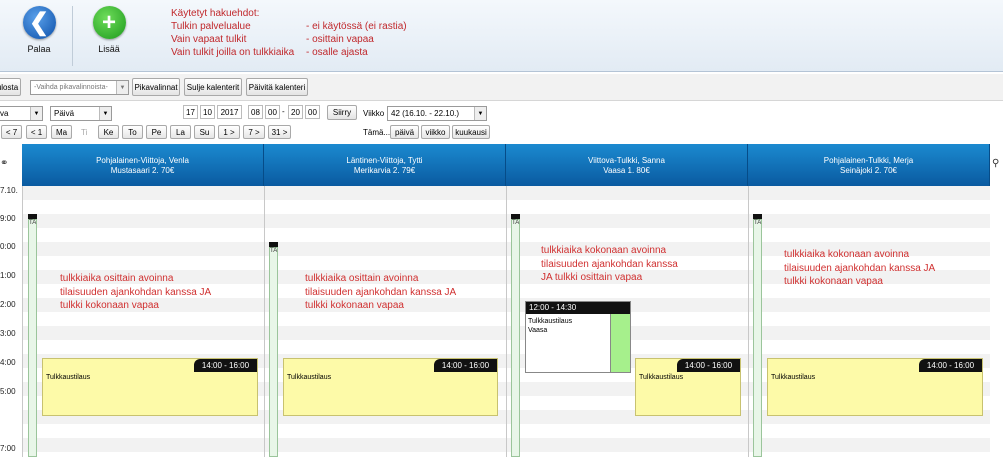 Image resolution: width=1003 pixels, height=457 pixels. Describe the element at coordinates (36, 132) in the screenshot. I see `back-1-day-button: < 1` at that location.